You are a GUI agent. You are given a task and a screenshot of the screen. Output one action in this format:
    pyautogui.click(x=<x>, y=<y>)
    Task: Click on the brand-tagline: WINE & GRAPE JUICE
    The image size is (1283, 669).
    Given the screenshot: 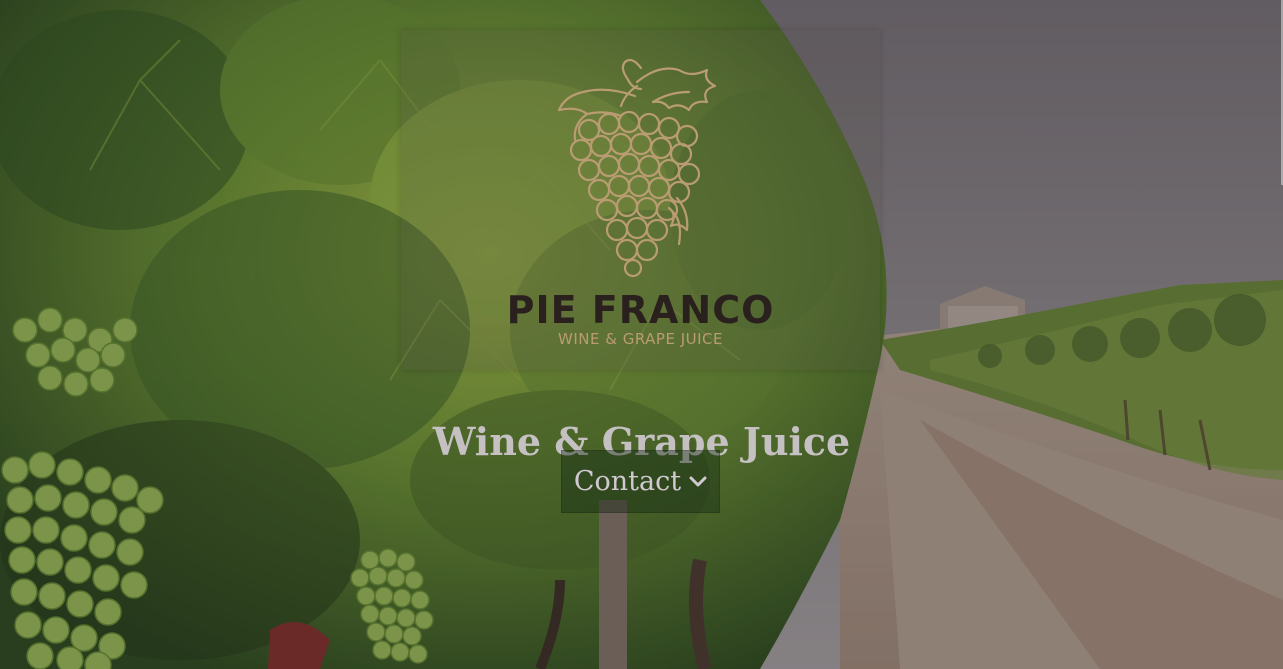 What is the action you would take?
    pyautogui.click(x=640, y=339)
    